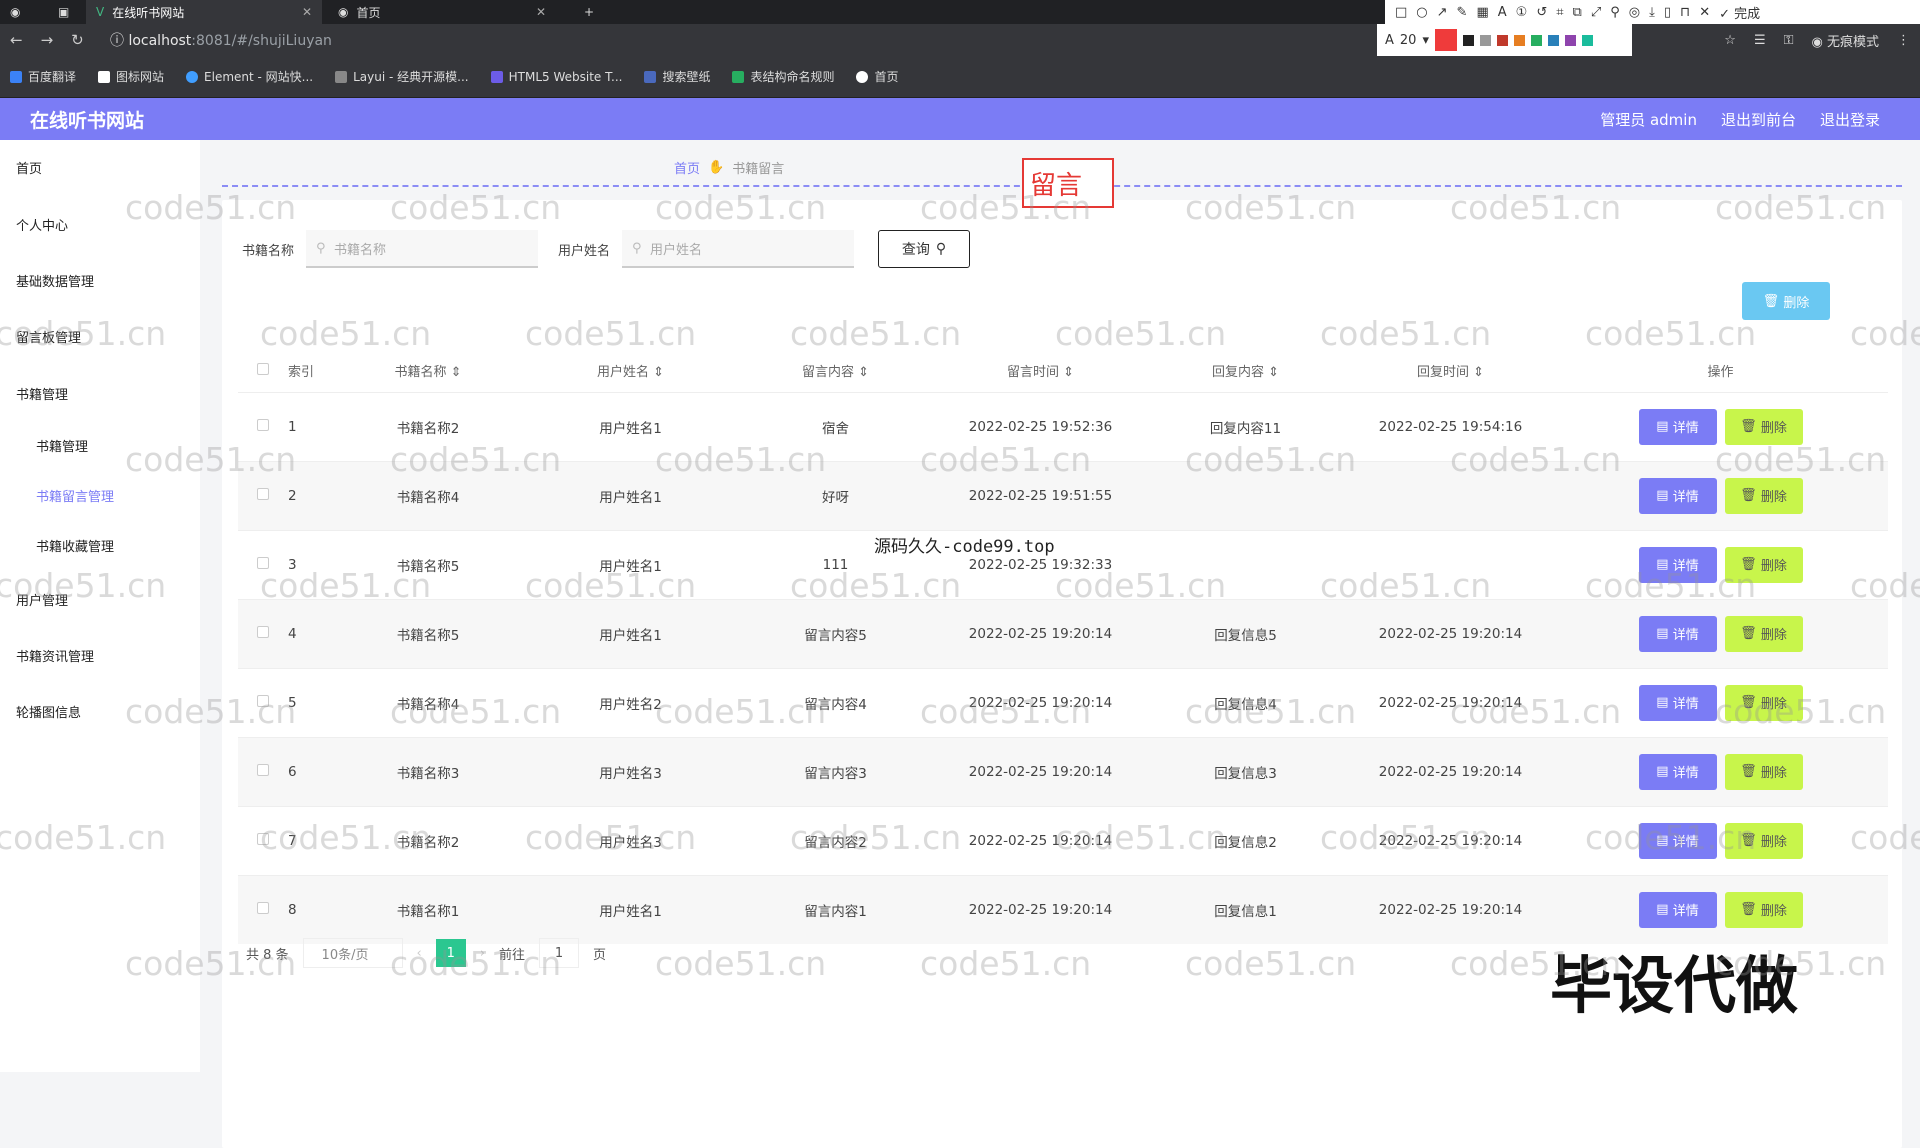 The width and height of the screenshot is (1920, 1148). I want to click on bulk-delete-button: 🗑 删除, so click(1786, 301).